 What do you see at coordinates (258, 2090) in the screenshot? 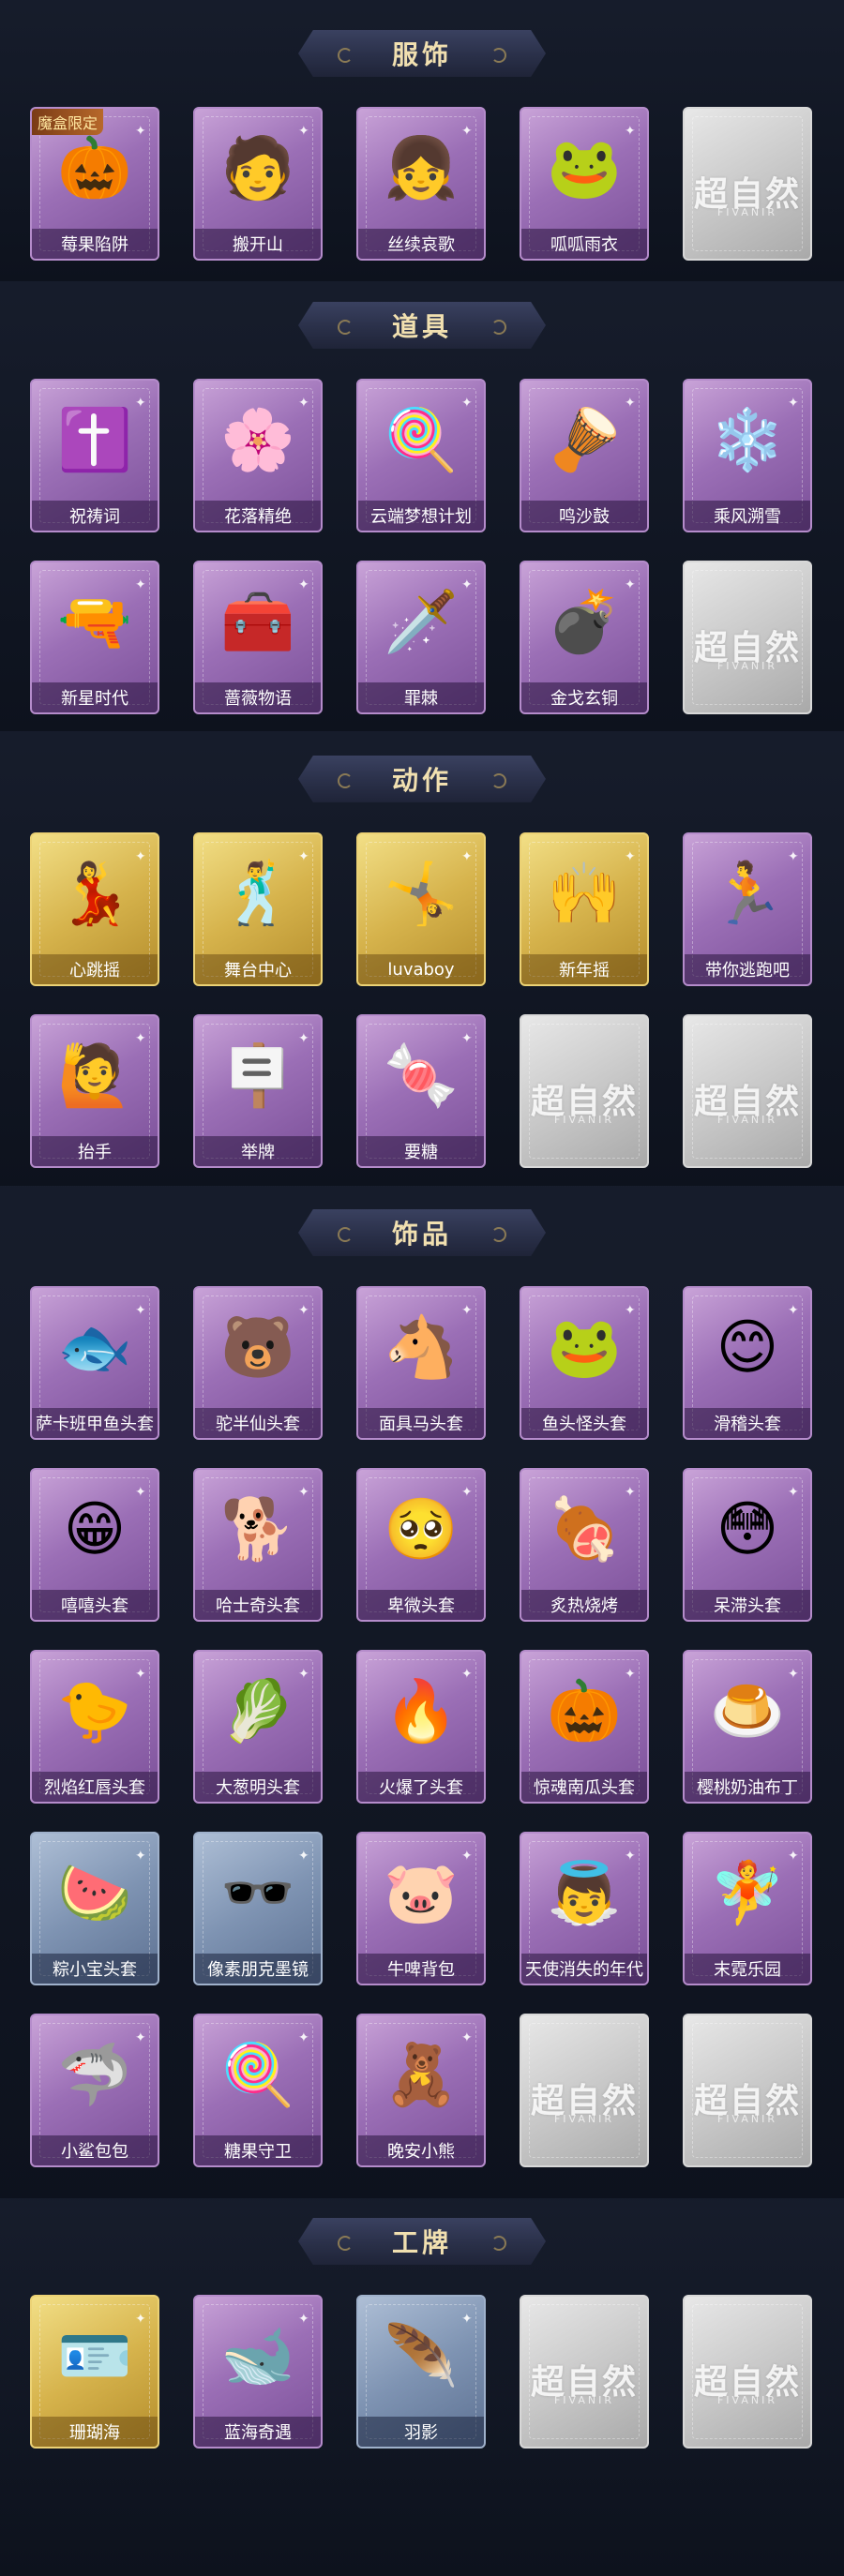
I see `item-card: 🍭 ✦ 糖果守卫` at bounding box center [258, 2090].